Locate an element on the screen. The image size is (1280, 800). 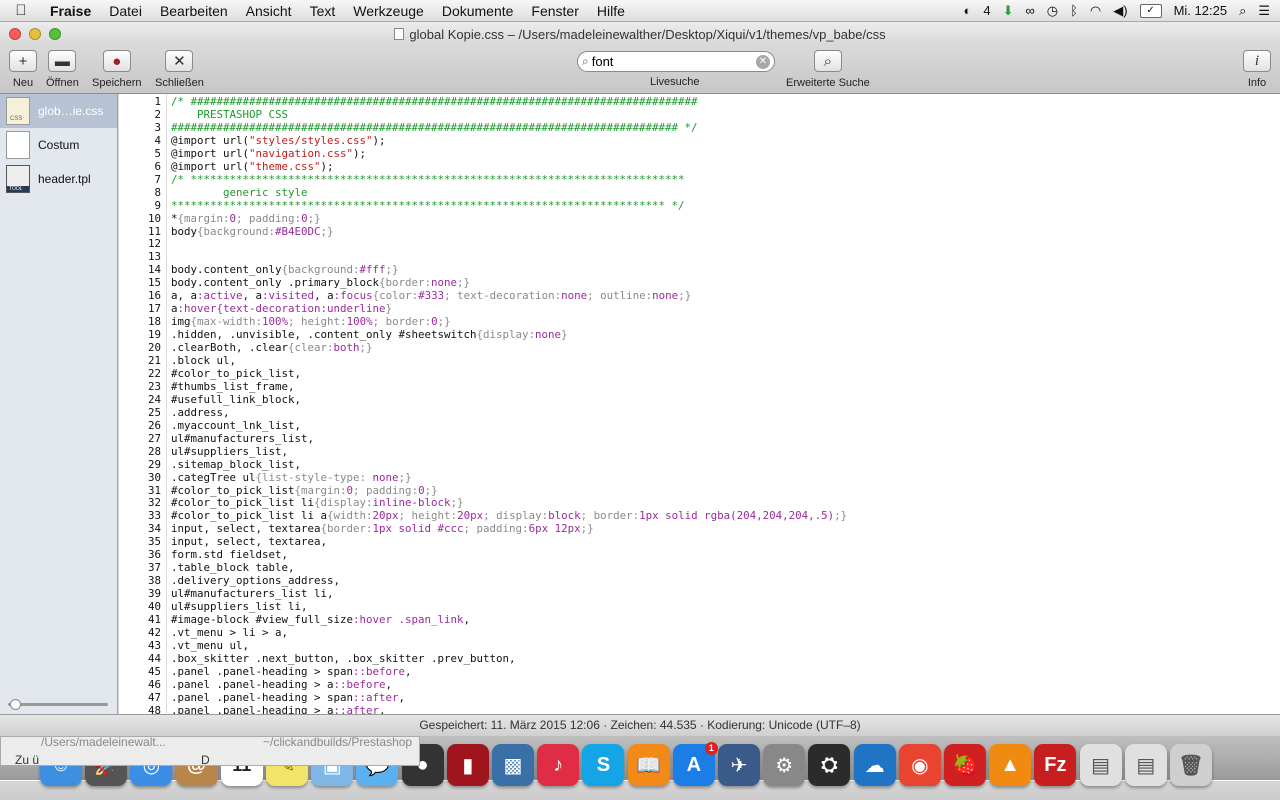
code-line: @import url("styles/styles.css"); is located at coordinates (278, 140).